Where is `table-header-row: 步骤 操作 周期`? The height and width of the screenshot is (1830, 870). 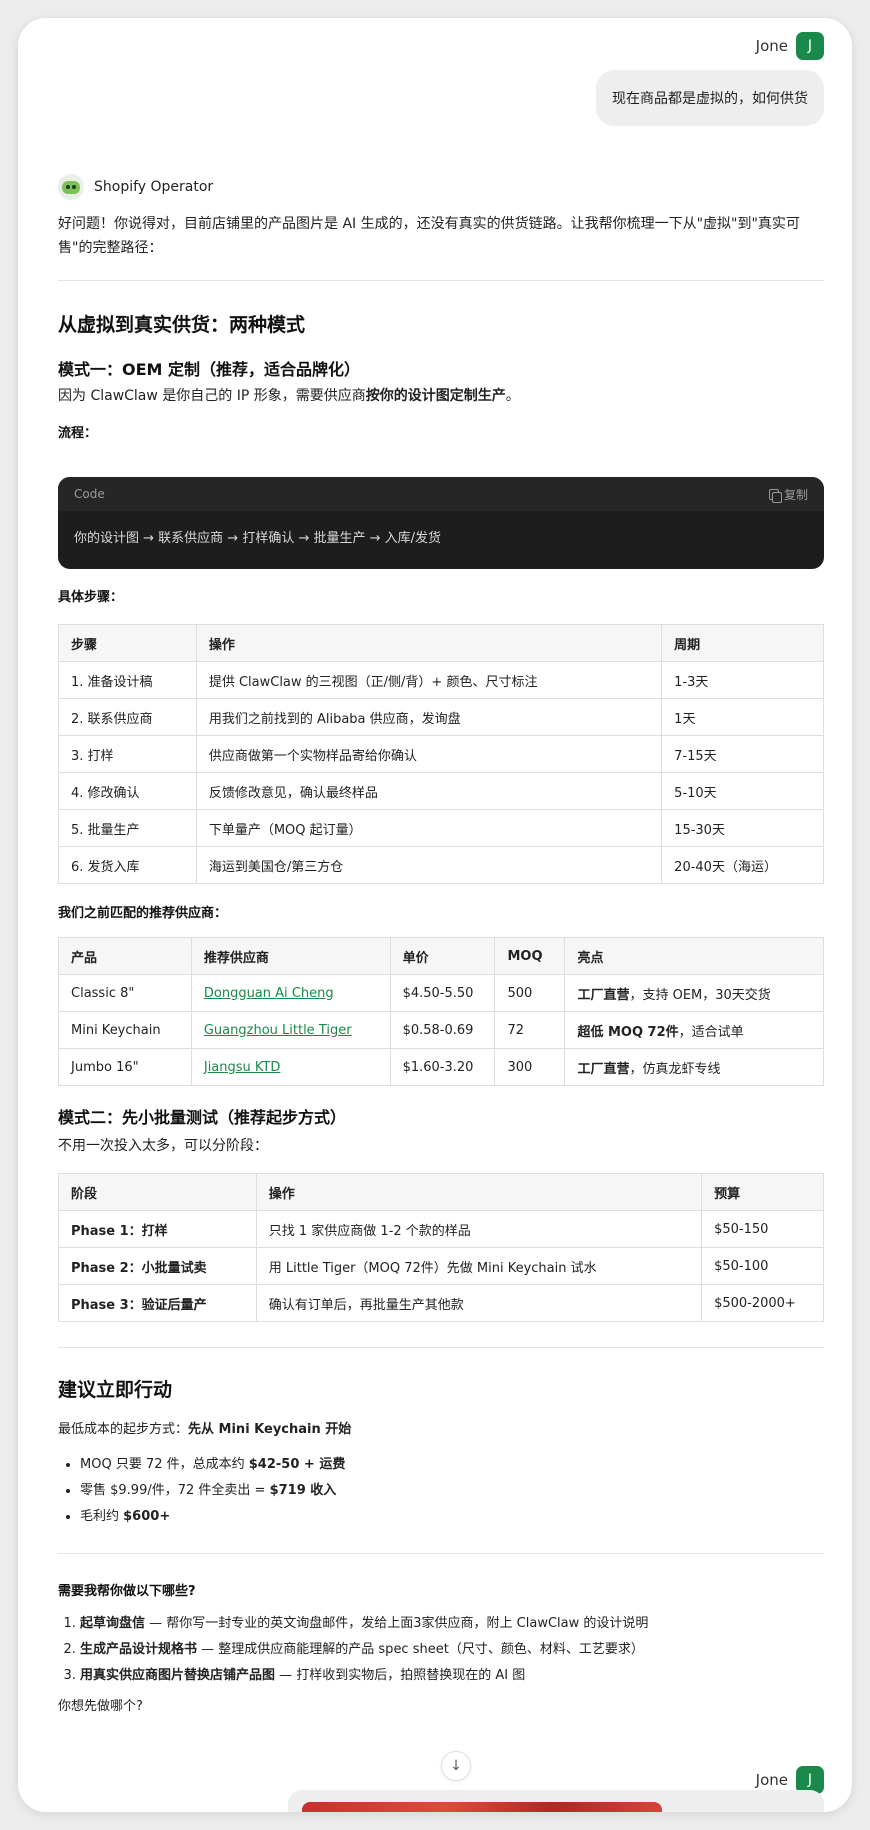 table-header-row: 步骤 操作 周期 is located at coordinates (441, 643).